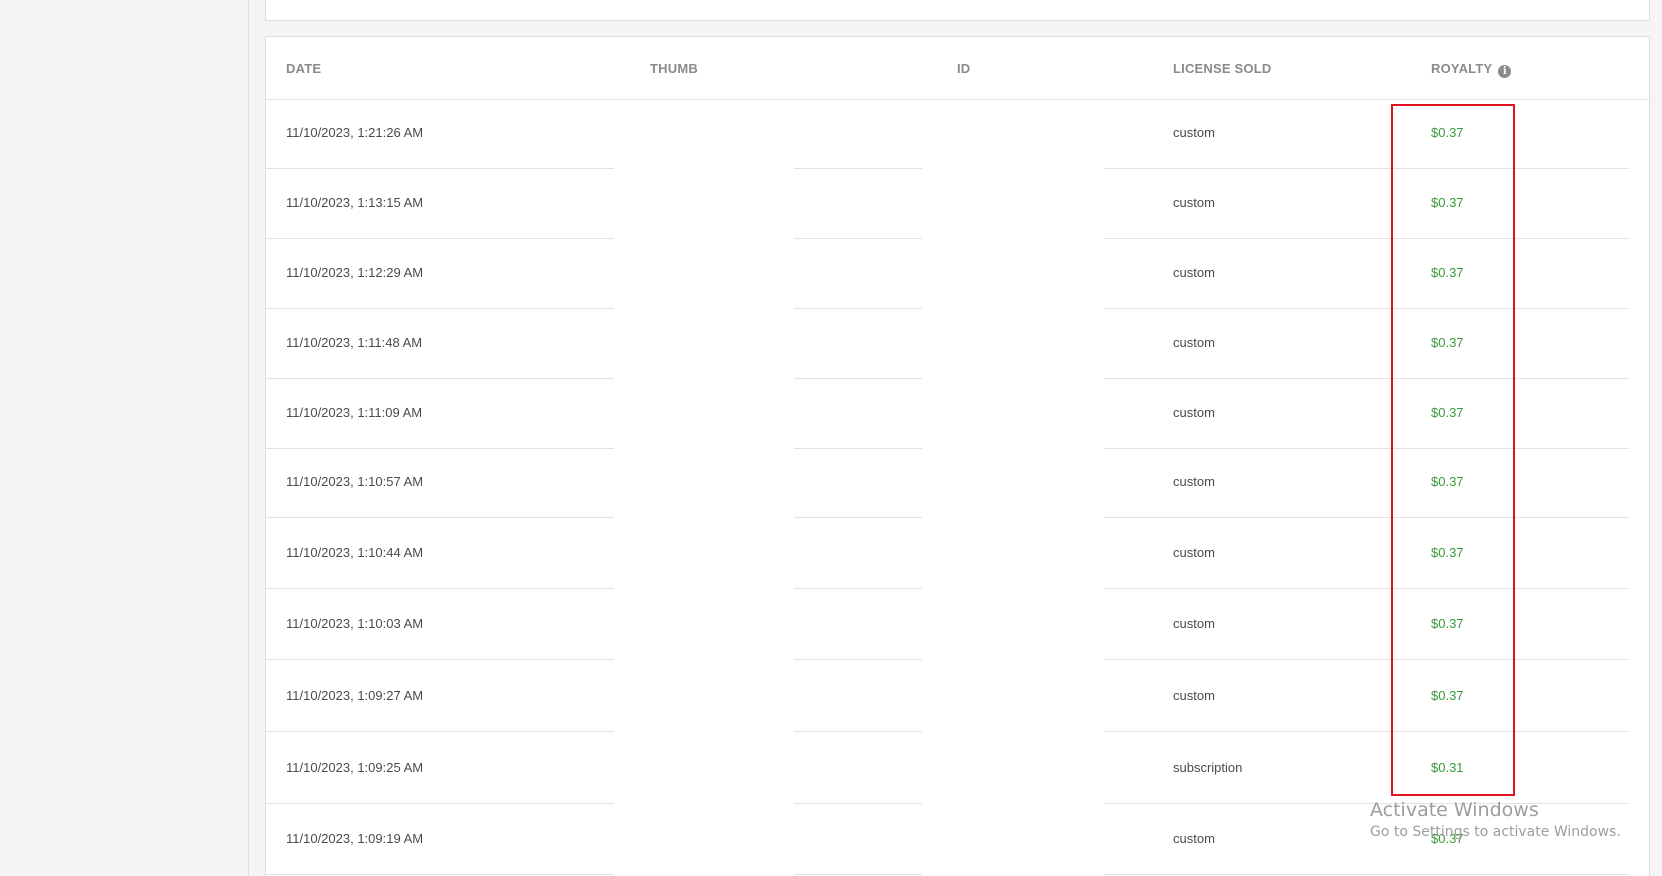 Image resolution: width=1662 pixels, height=876 pixels. Describe the element at coordinates (124, 438) in the screenshot. I see `left-sidebar` at that location.